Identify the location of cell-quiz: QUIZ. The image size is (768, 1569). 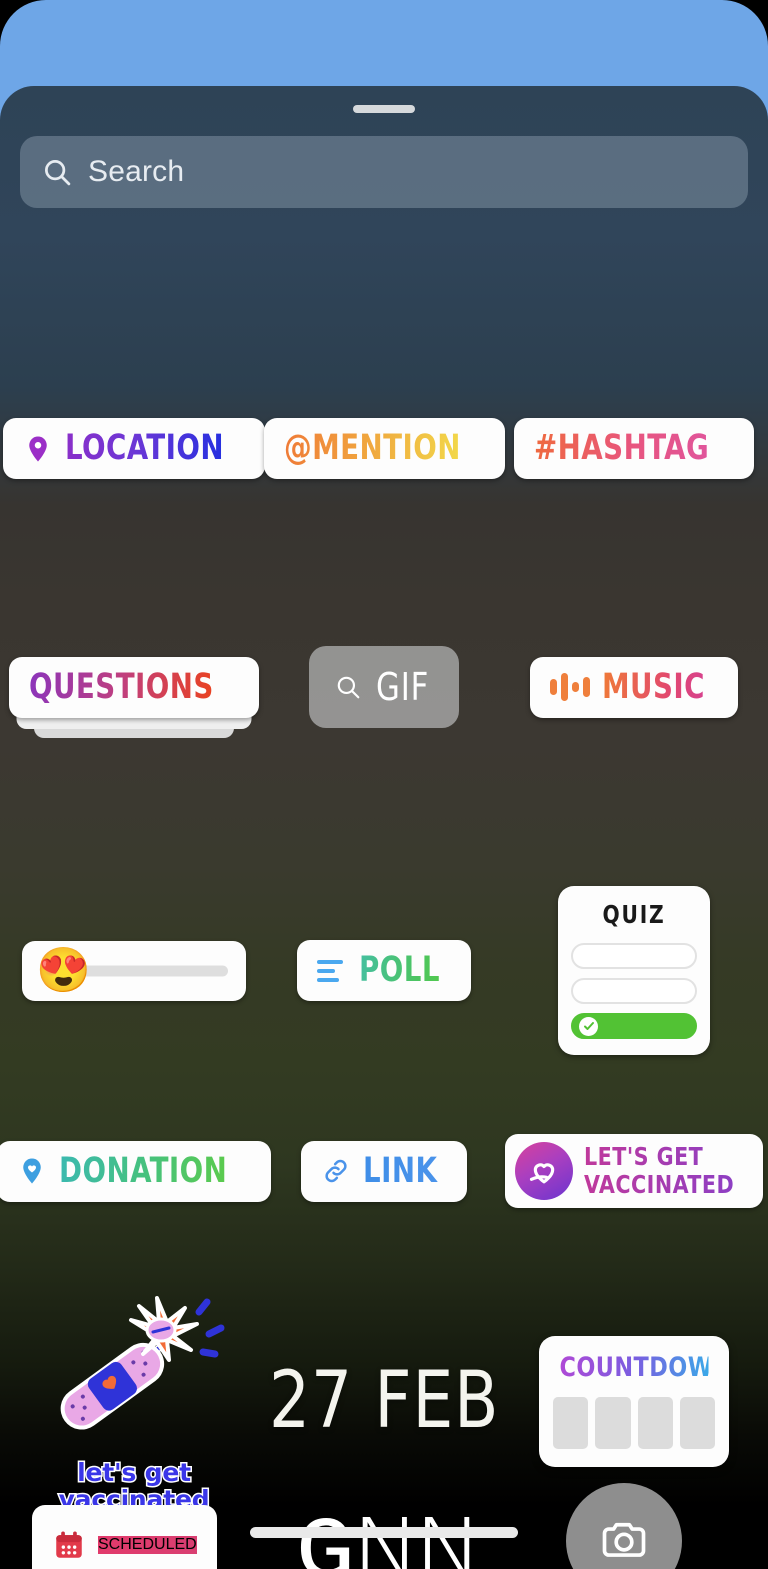
(634, 970).